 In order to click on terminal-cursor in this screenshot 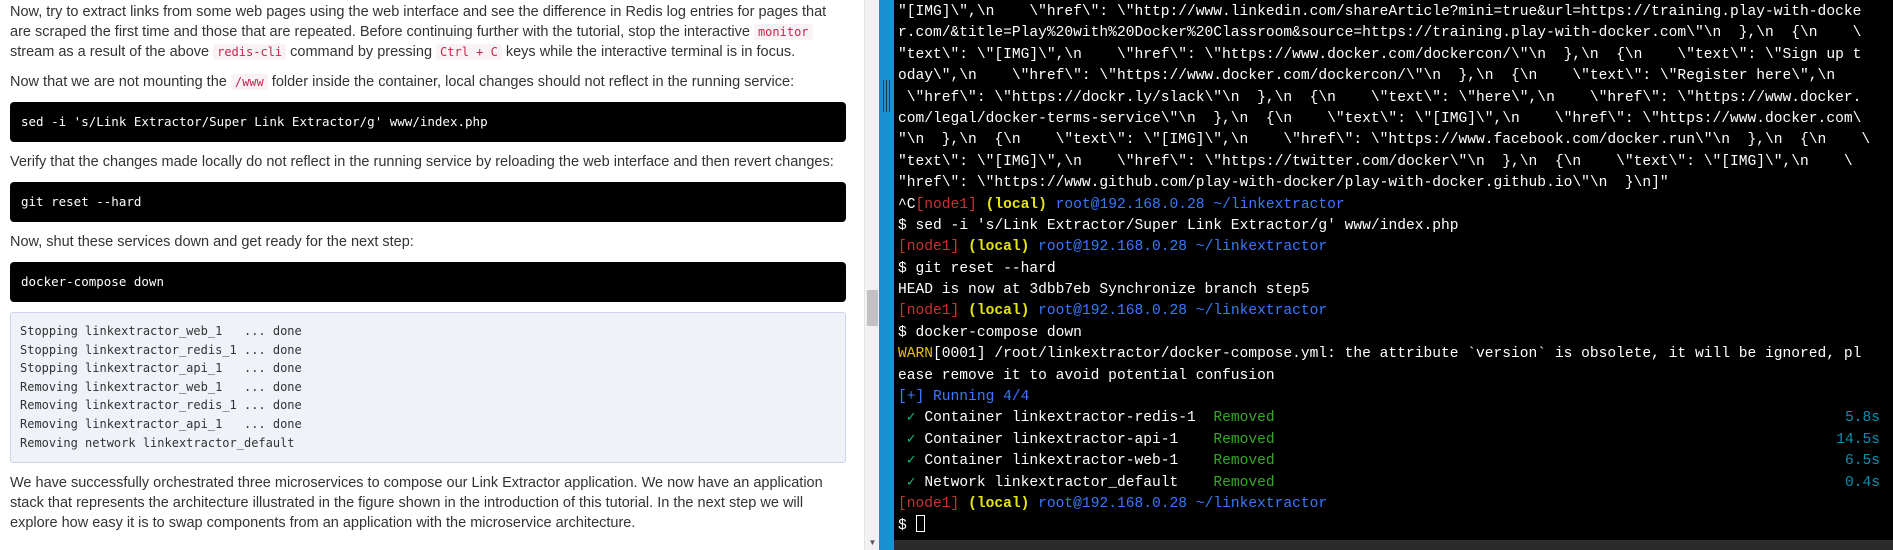, I will do `click(920, 524)`.